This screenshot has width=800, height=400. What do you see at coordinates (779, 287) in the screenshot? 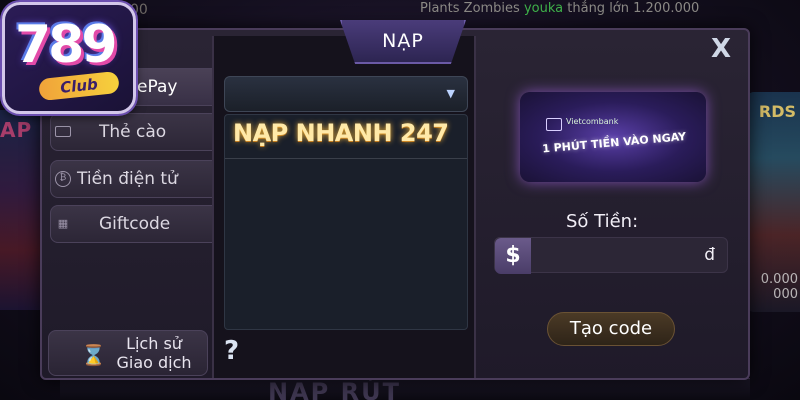
I see `background-jackpot-values: 0.000 000` at bounding box center [779, 287].